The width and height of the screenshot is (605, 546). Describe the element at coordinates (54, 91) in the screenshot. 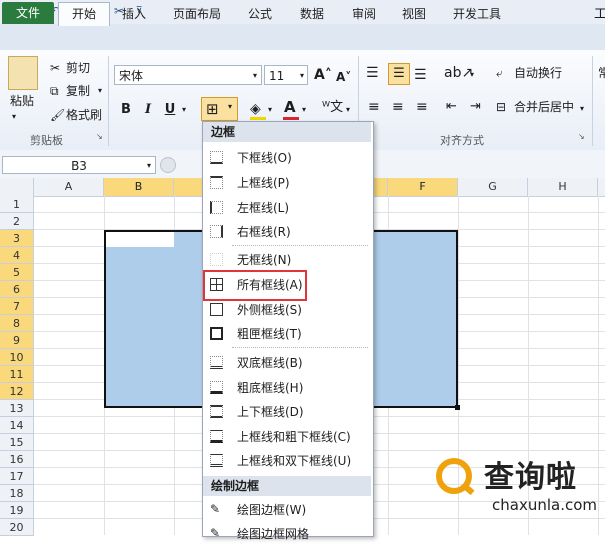

I see `copy-icon: ⧉` at that location.